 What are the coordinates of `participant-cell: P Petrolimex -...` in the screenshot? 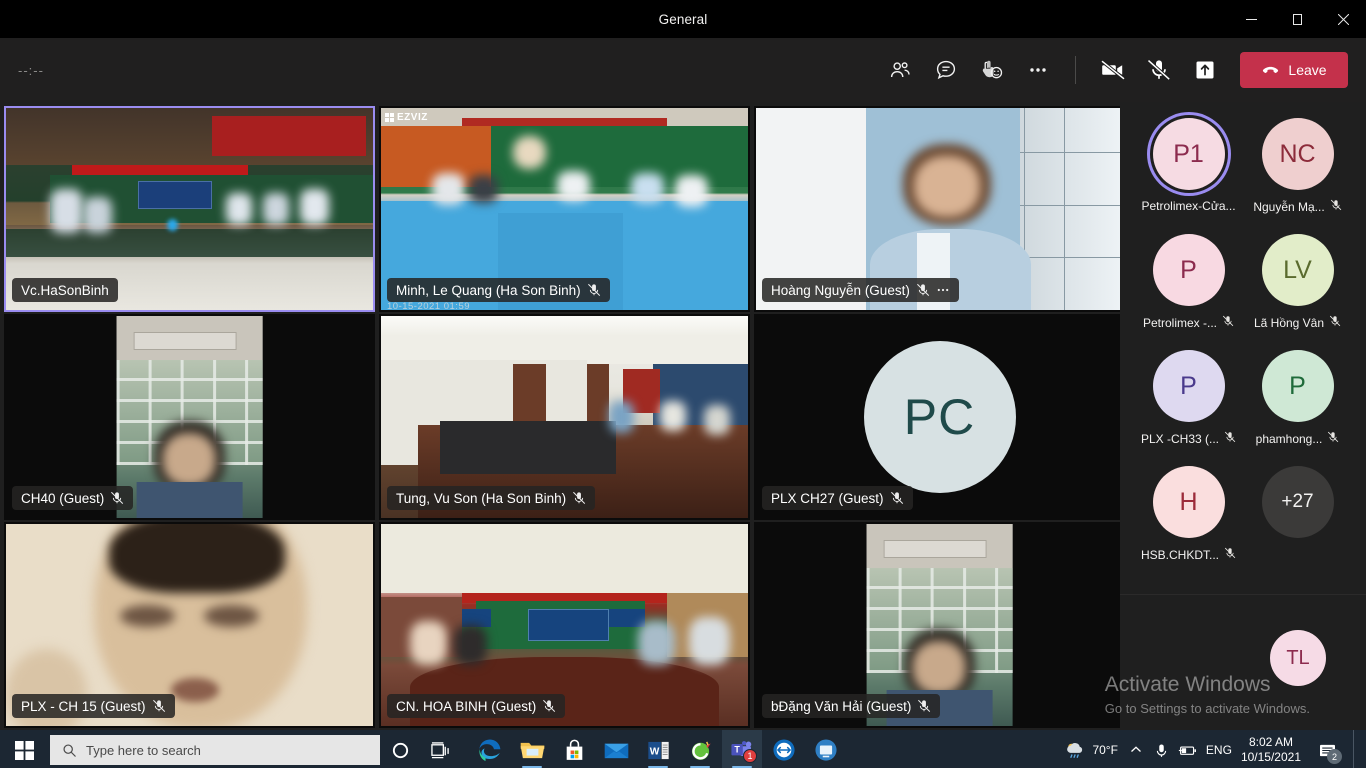 It's located at (1188, 282).